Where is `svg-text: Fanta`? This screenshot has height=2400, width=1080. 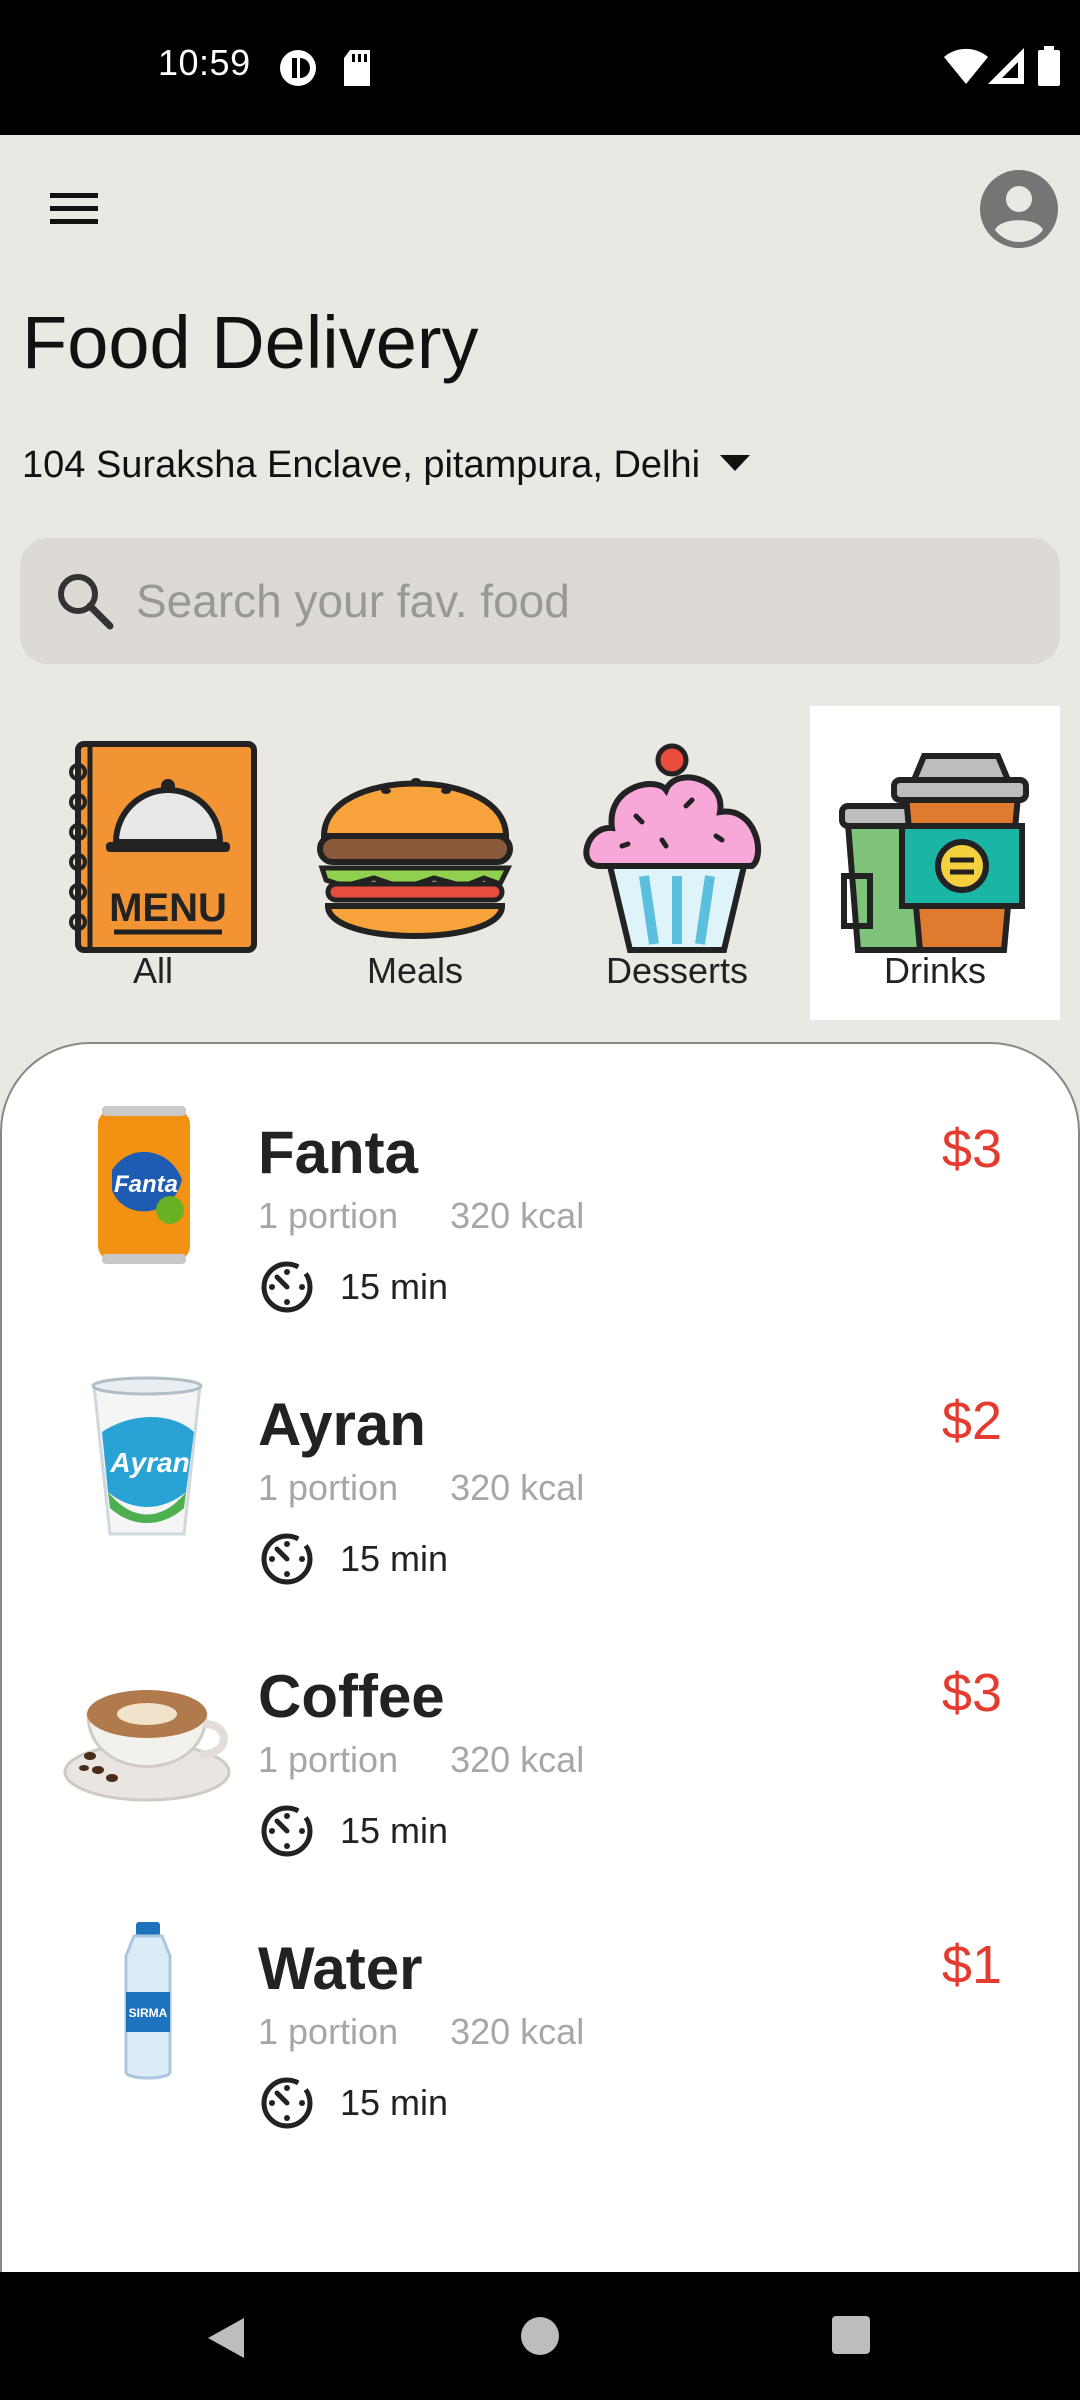 svg-text: Fanta is located at coordinates (146, 1184).